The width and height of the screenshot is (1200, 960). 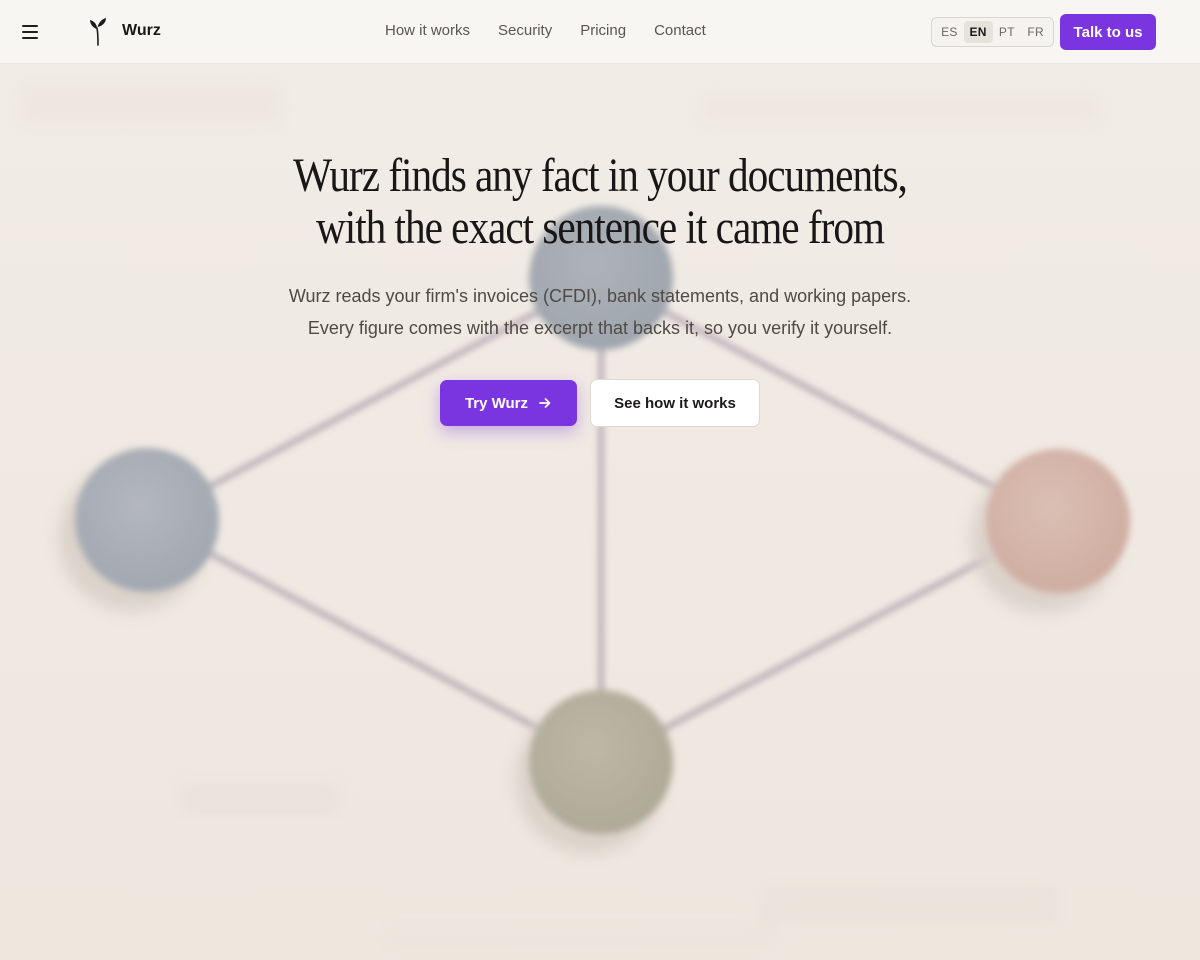 What do you see at coordinates (147, 520) in the screenshot?
I see `graph-node-left` at bounding box center [147, 520].